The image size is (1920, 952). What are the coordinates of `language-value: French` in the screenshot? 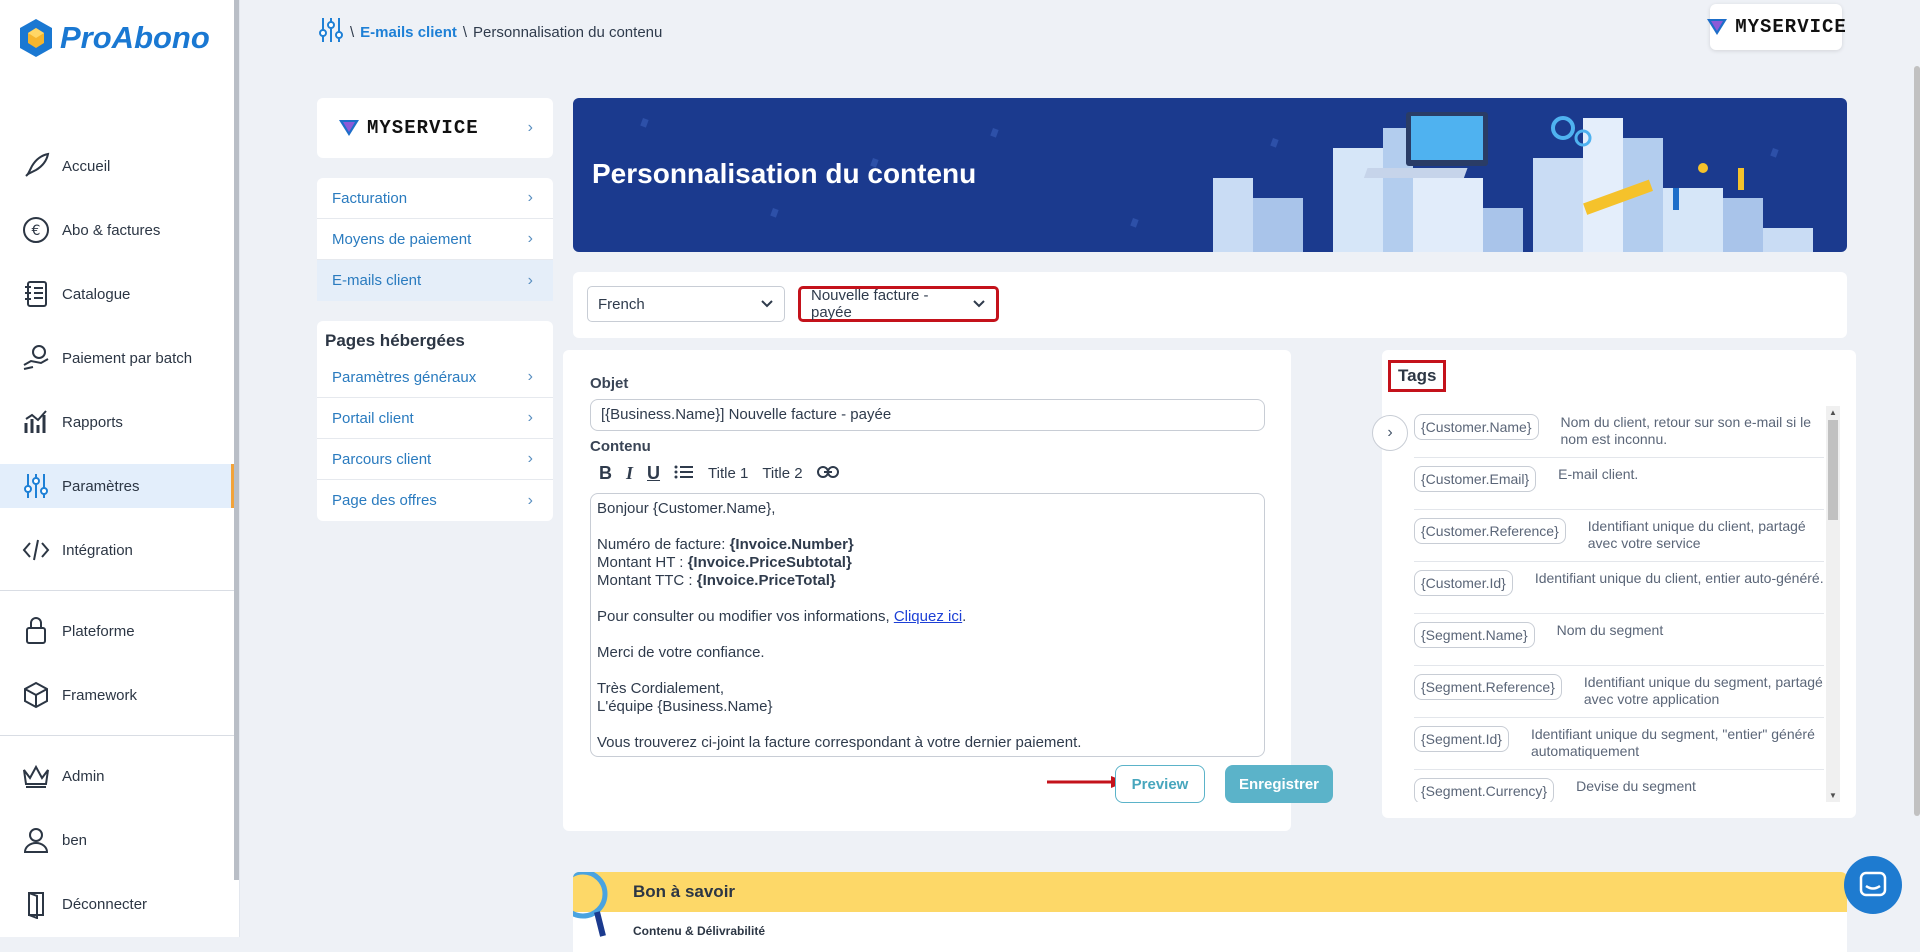 It's located at (621, 304).